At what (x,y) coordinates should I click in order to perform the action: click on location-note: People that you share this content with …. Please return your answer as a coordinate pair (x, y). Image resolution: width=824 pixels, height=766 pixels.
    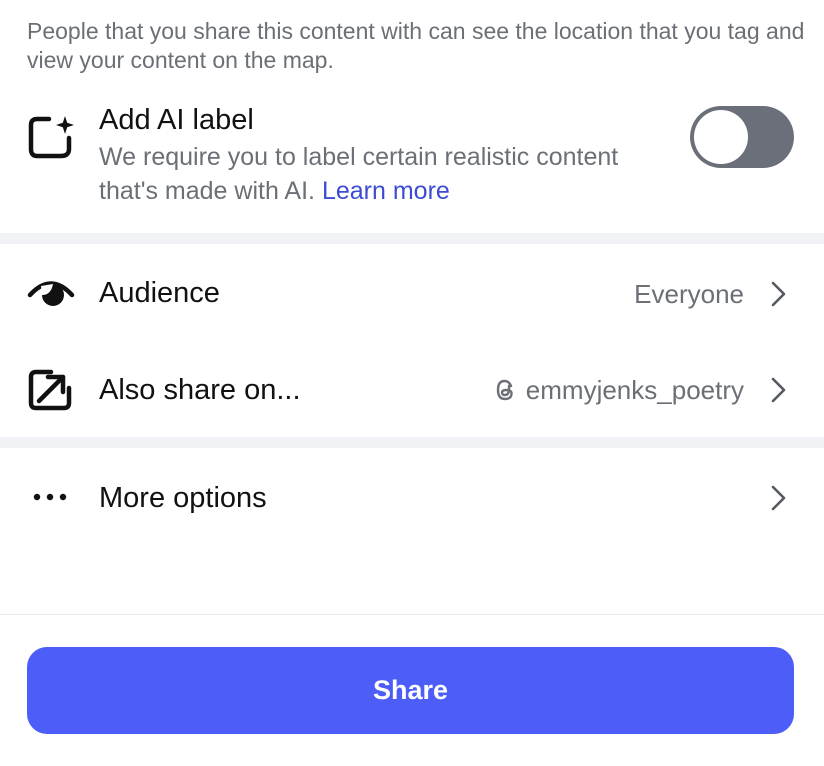
    Looking at the image, I should click on (416, 45).